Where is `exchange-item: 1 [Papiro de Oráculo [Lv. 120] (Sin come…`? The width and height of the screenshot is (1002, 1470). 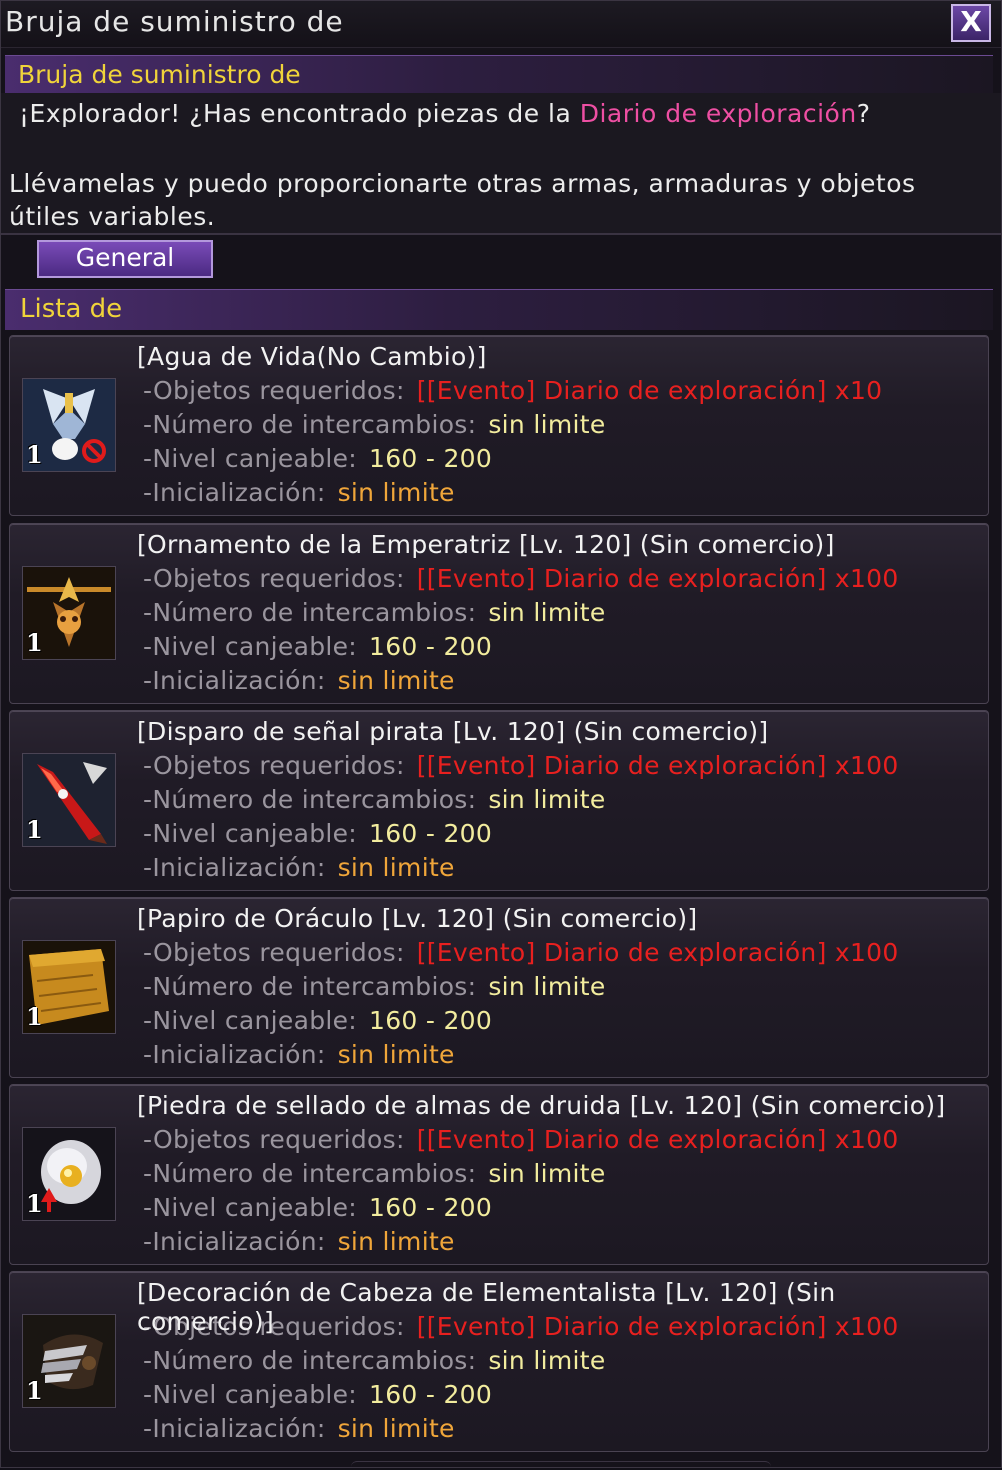 exchange-item: 1 [Papiro de Oráculo [Lv. 120] (Sin come… is located at coordinates (499, 987).